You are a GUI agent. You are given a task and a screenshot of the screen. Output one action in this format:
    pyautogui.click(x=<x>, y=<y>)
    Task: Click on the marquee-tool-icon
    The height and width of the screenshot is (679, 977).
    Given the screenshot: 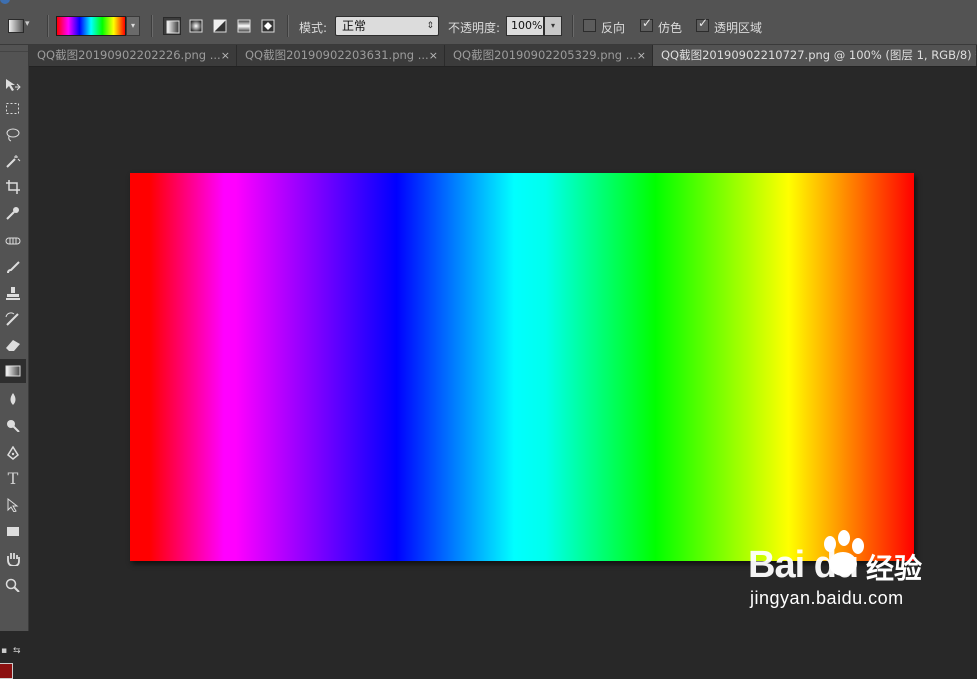 What is the action you would take?
    pyautogui.click(x=13, y=109)
    